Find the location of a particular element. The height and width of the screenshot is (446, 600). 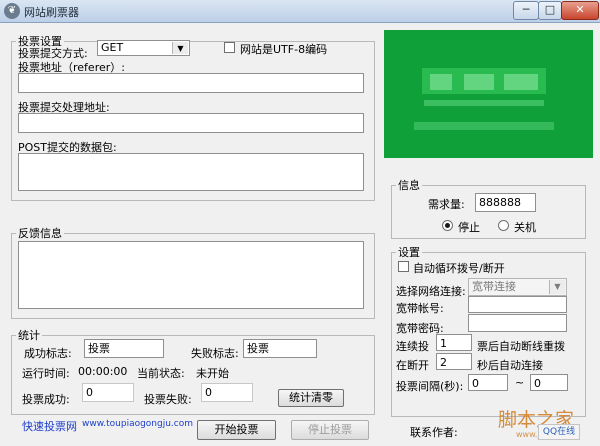

demand-input: 888888 is located at coordinates (505, 202).